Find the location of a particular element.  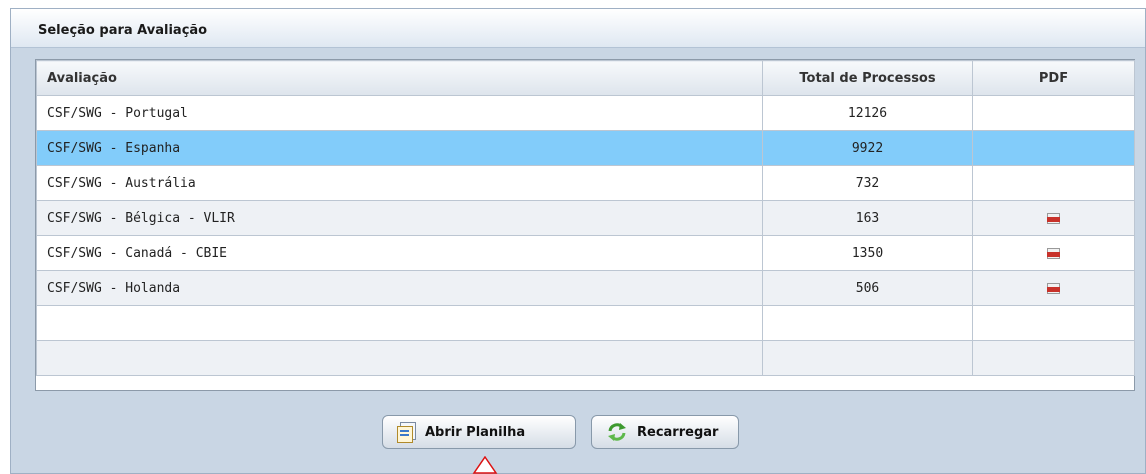

cell-avaliacao: CSF/SWG - Austrália is located at coordinates (399, 183).